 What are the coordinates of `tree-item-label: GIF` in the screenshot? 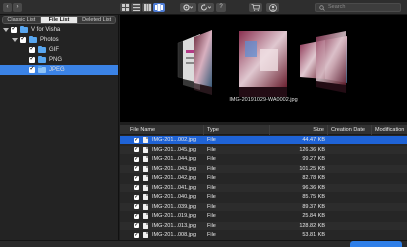 It's located at (54, 50).